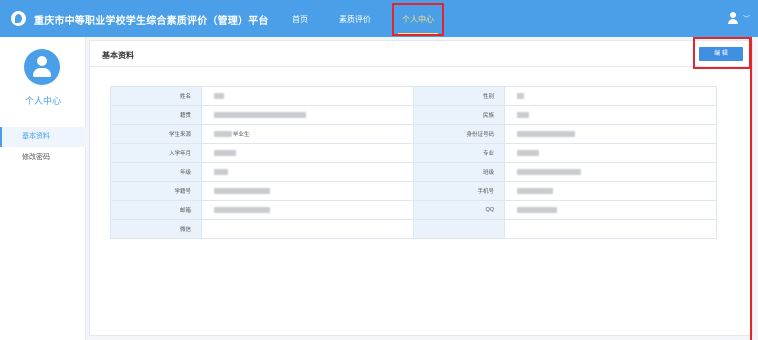  Describe the element at coordinates (610, 172) in the screenshot. I see `value-class` at that location.